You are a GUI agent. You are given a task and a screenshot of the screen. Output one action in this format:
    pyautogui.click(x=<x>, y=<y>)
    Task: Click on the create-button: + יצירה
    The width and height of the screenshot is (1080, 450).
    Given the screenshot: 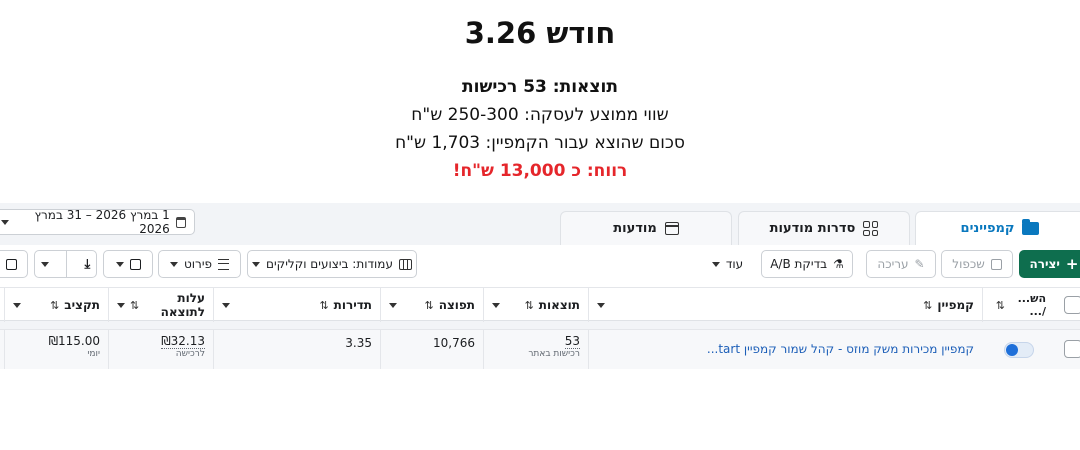 What is the action you would take?
    pyautogui.click(x=1049, y=264)
    